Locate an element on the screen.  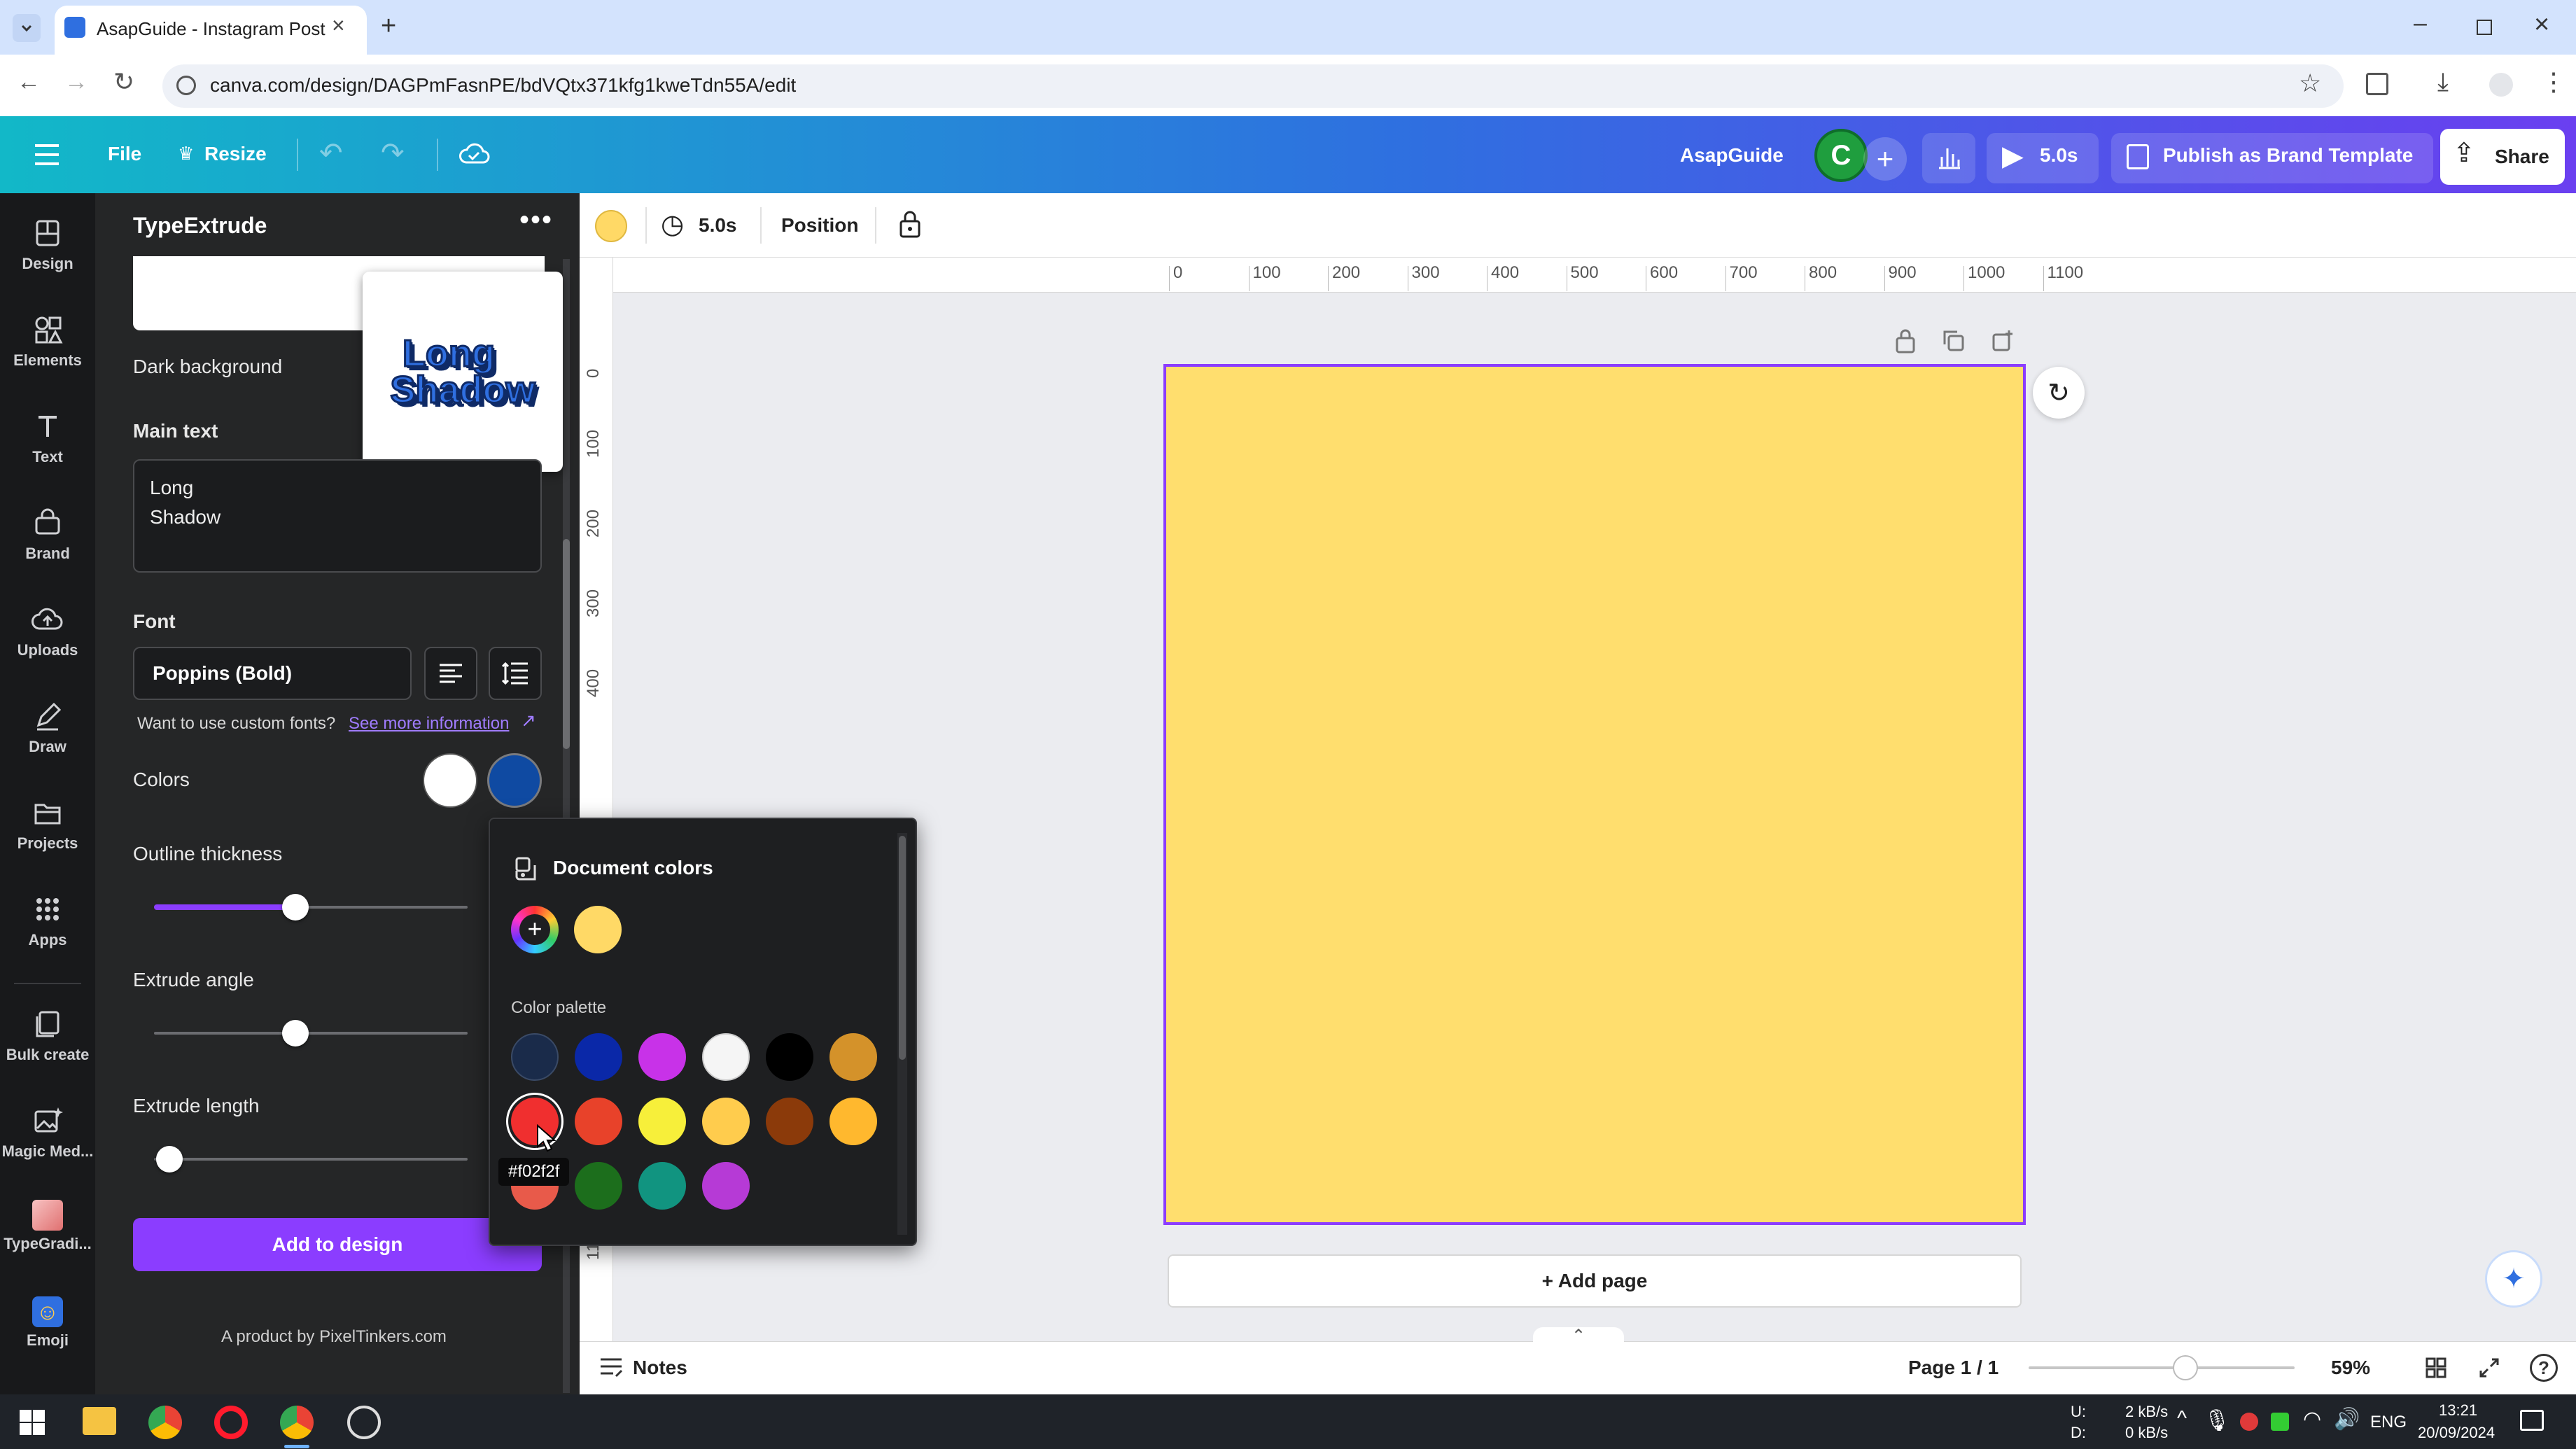
extrude-angle-slider is located at coordinates (311, 1033).